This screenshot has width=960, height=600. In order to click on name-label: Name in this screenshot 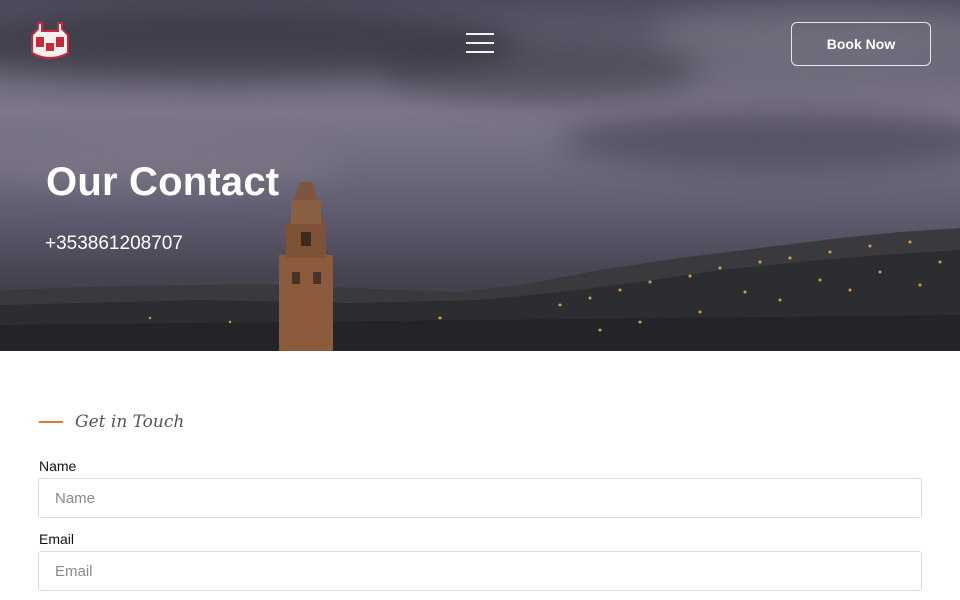, I will do `click(58, 466)`.